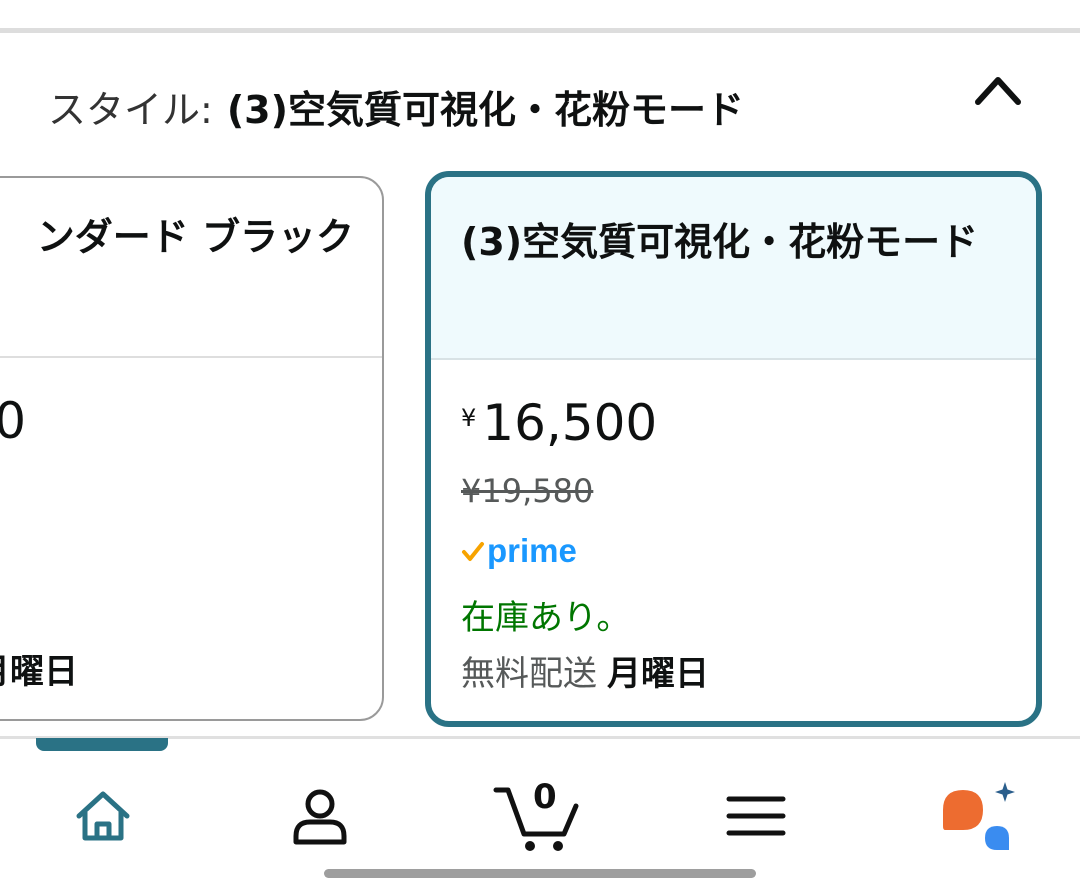 This screenshot has width=1080, height=881. I want to click on style-selector-header: スタイル: (3)空気質可視化・花粉モード, so click(396, 106).